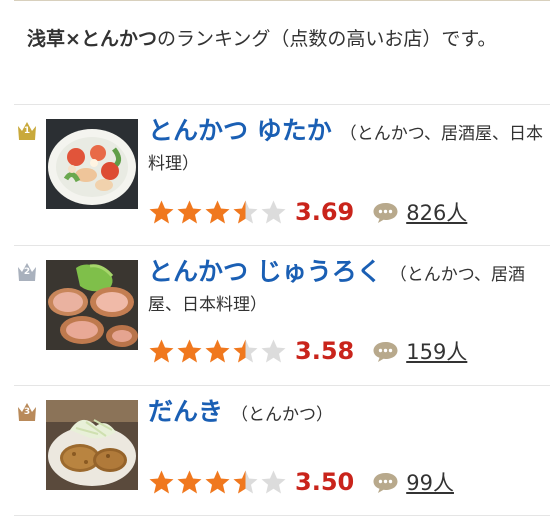 The height and width of the screenshot is (516, 558). What do you see at coordinates (265, 271) in the screenshot?
I see `restaurant-name-link: とんかつ じゅうろく` at bounding box center [265, 271].